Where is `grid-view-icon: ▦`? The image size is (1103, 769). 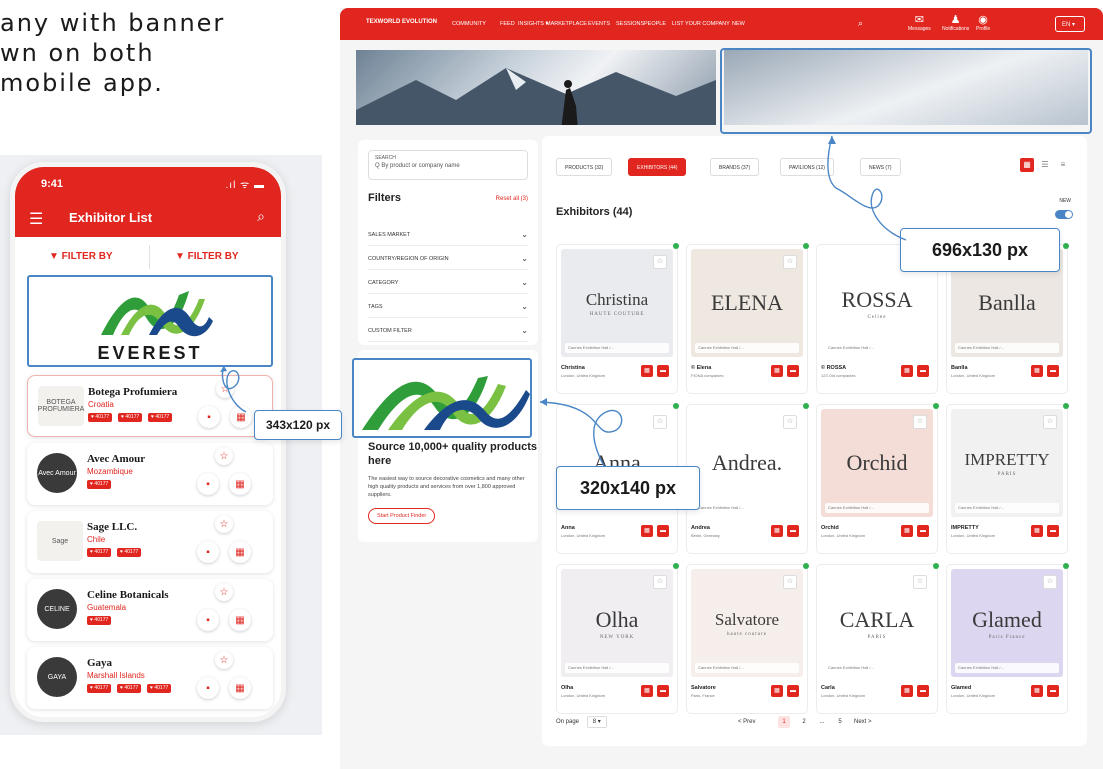 grid-view-icon: ▦ is located at coordinates (1027, 165).